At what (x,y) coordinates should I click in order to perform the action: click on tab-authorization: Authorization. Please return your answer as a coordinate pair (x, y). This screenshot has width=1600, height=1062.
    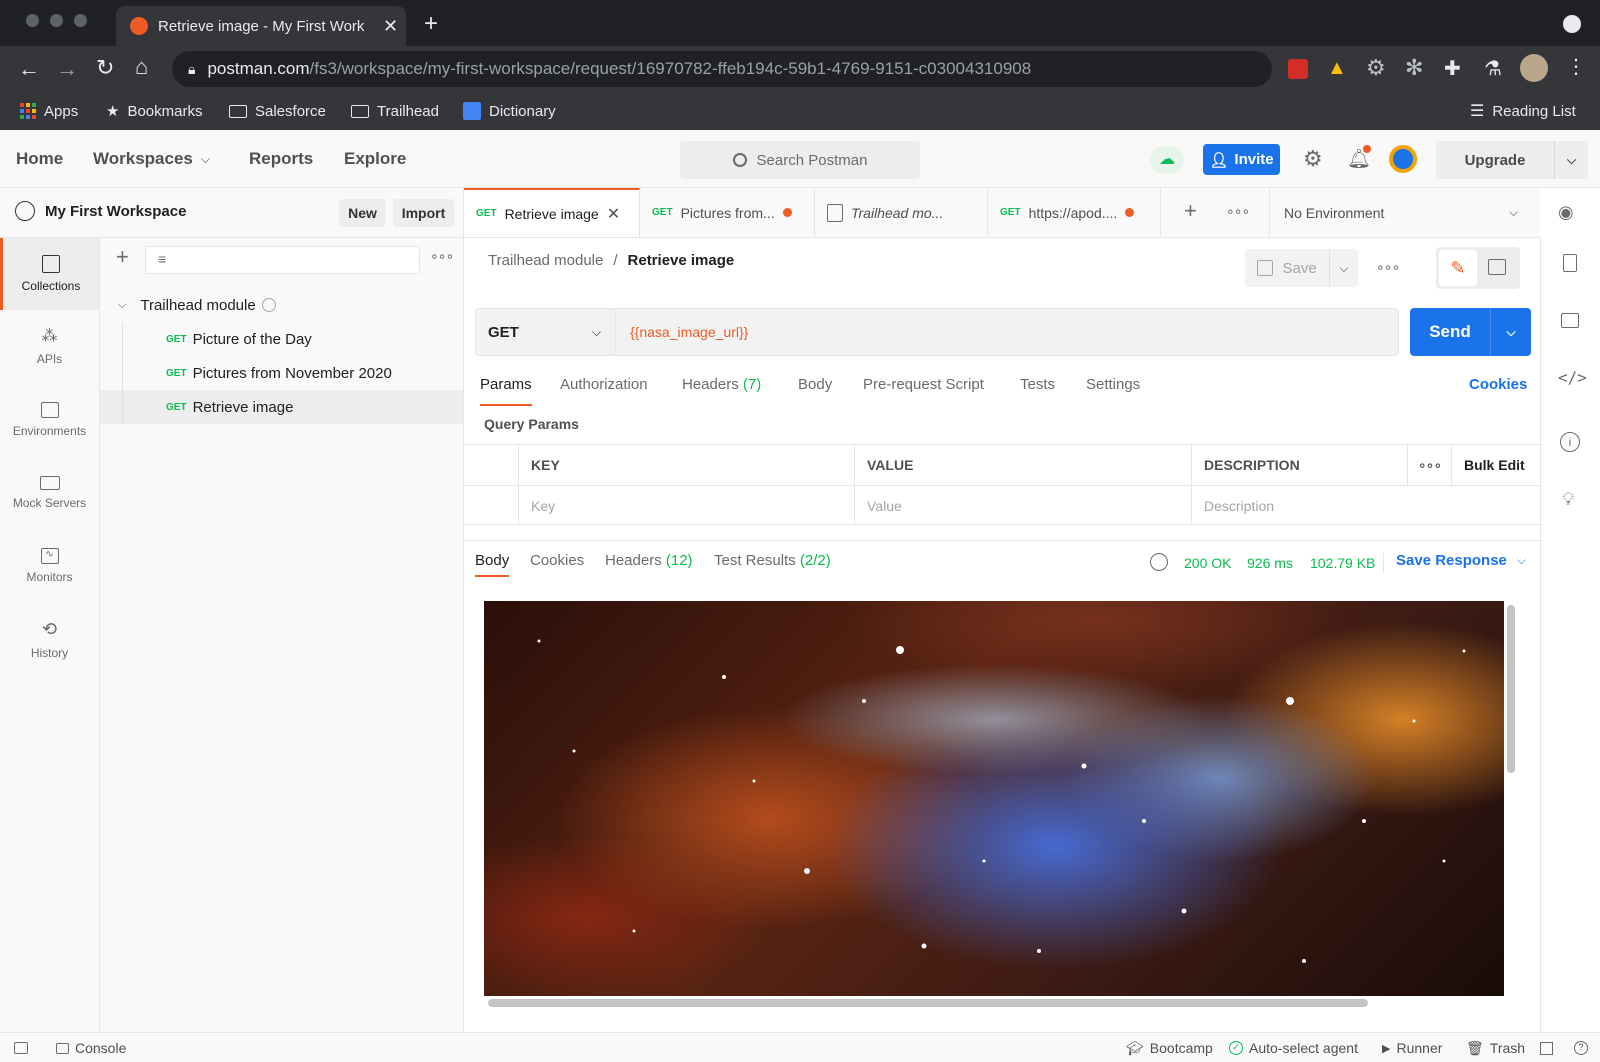
    Looking at the image, I should click on (604, 391).